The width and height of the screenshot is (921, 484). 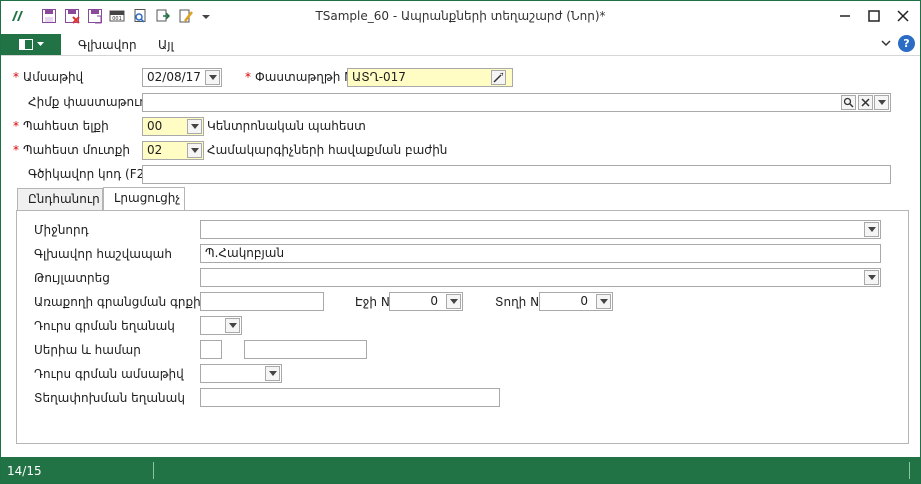 What do you see at coordinates (350, 397) in the screenshot?
I see `transport-form-field` at bounding box center [350, 397].